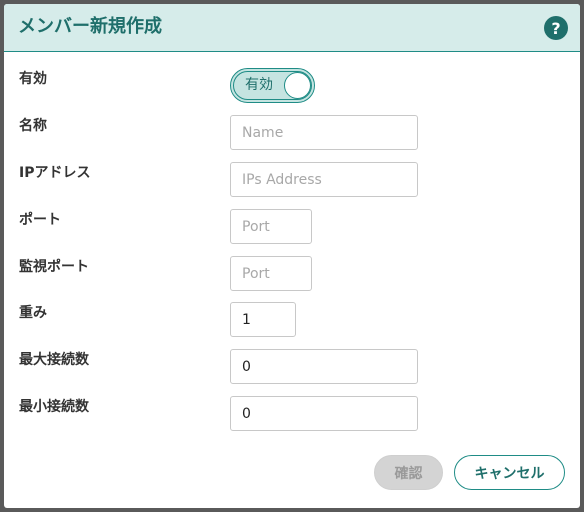  What do you see at coordinates (40, 220) in the screenshot?
I see `port-label: ポート` at bounding box center [40, 220].